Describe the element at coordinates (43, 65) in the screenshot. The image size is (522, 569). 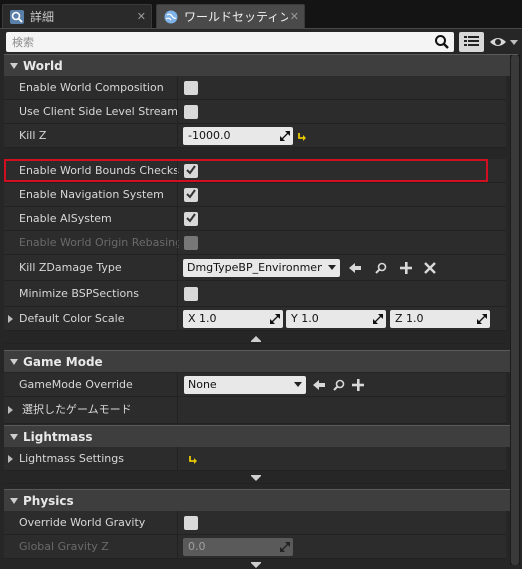
I see `category-world-label: World` at that location.